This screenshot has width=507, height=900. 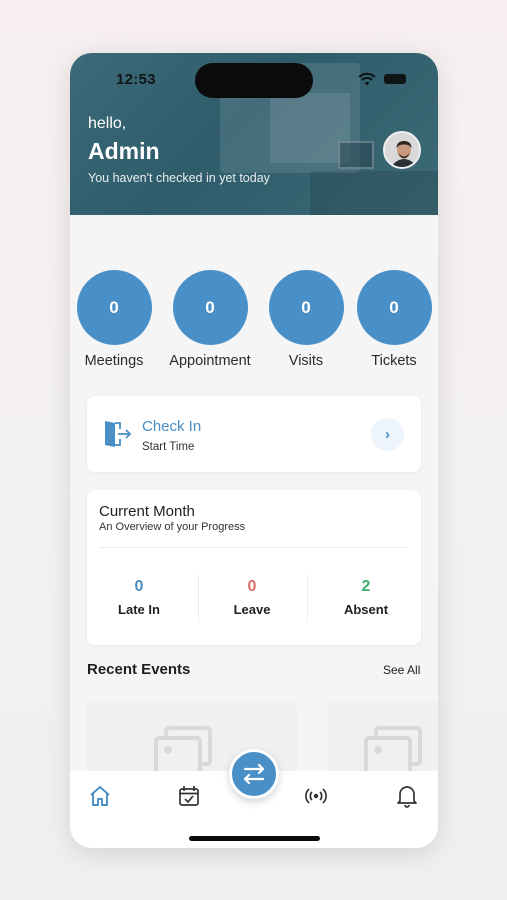 I want to click on checkin-status-text: You haven't checked in yet today, so click(x=179, y=178).